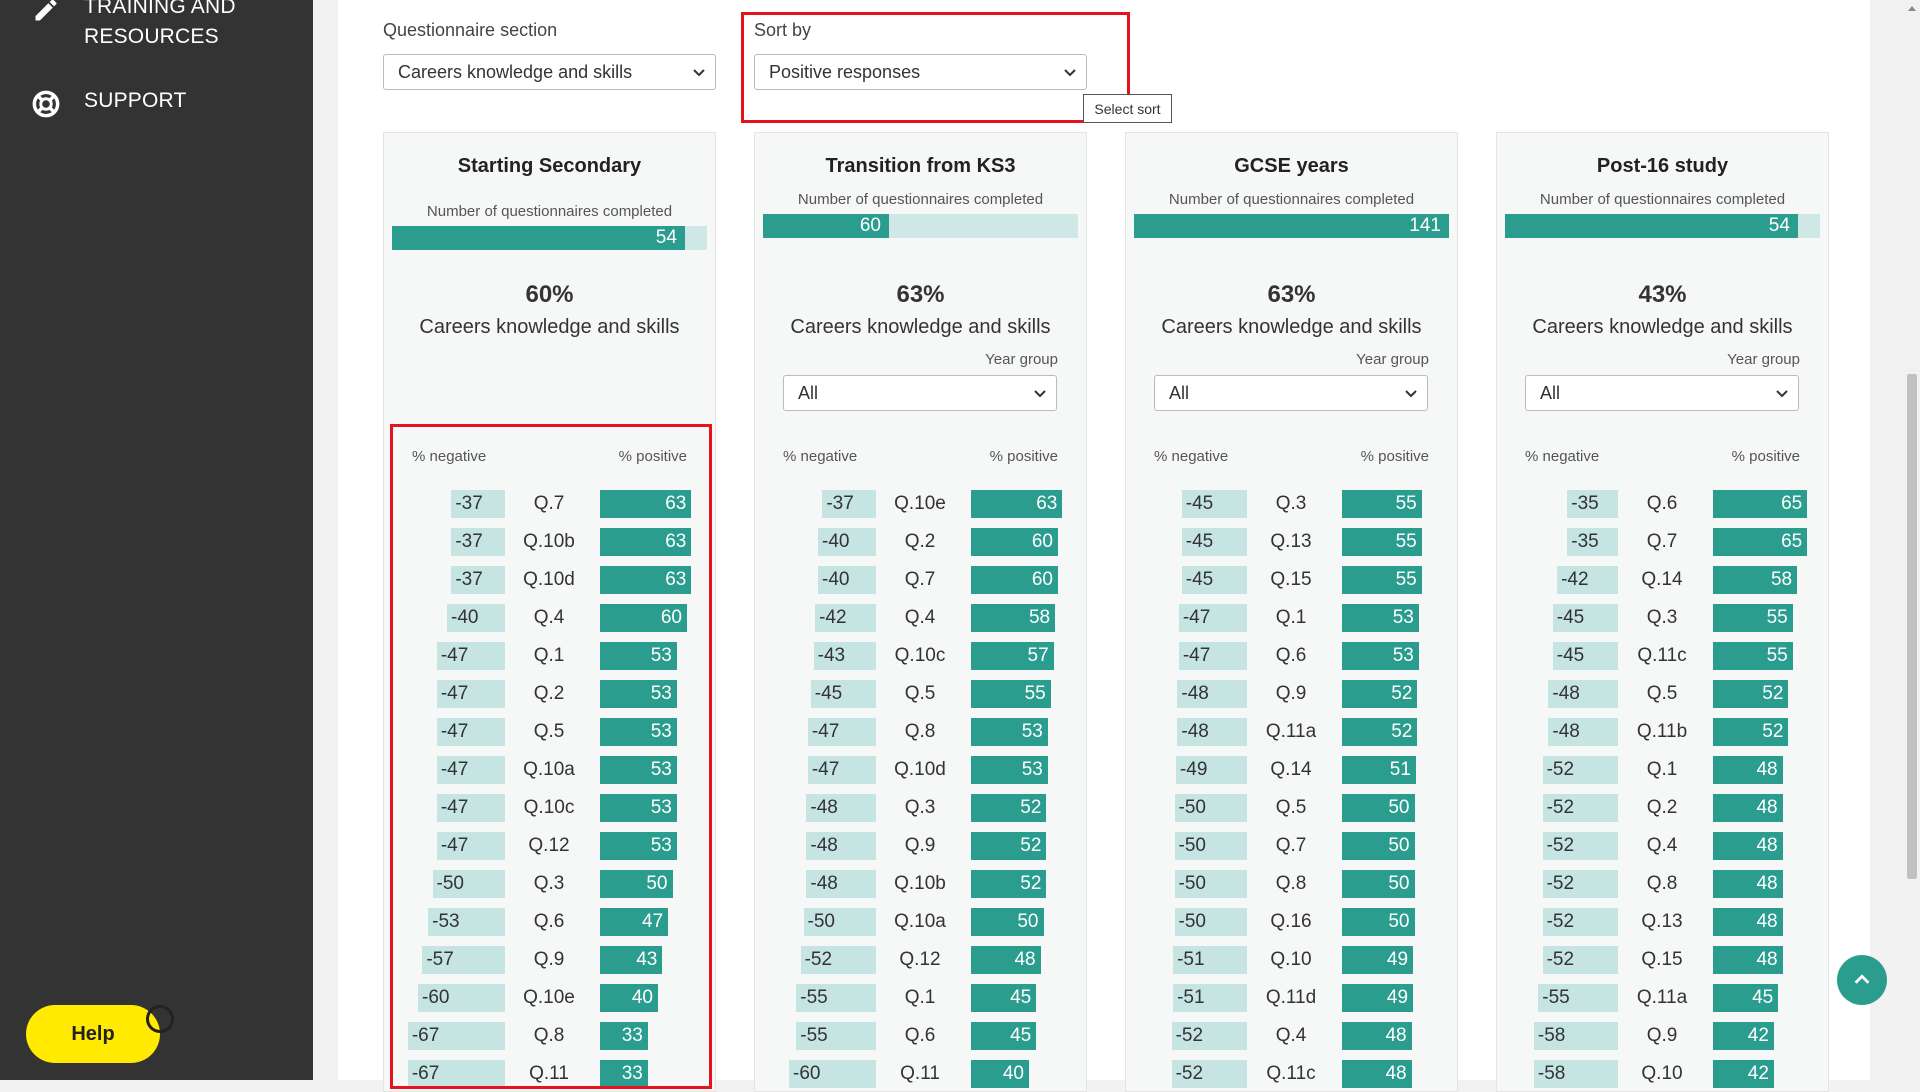  What do you see at coordinates (920, 997) in the screenshot?
I see `question-row: -55 Q.1 45` at bounding box center [920, 997].